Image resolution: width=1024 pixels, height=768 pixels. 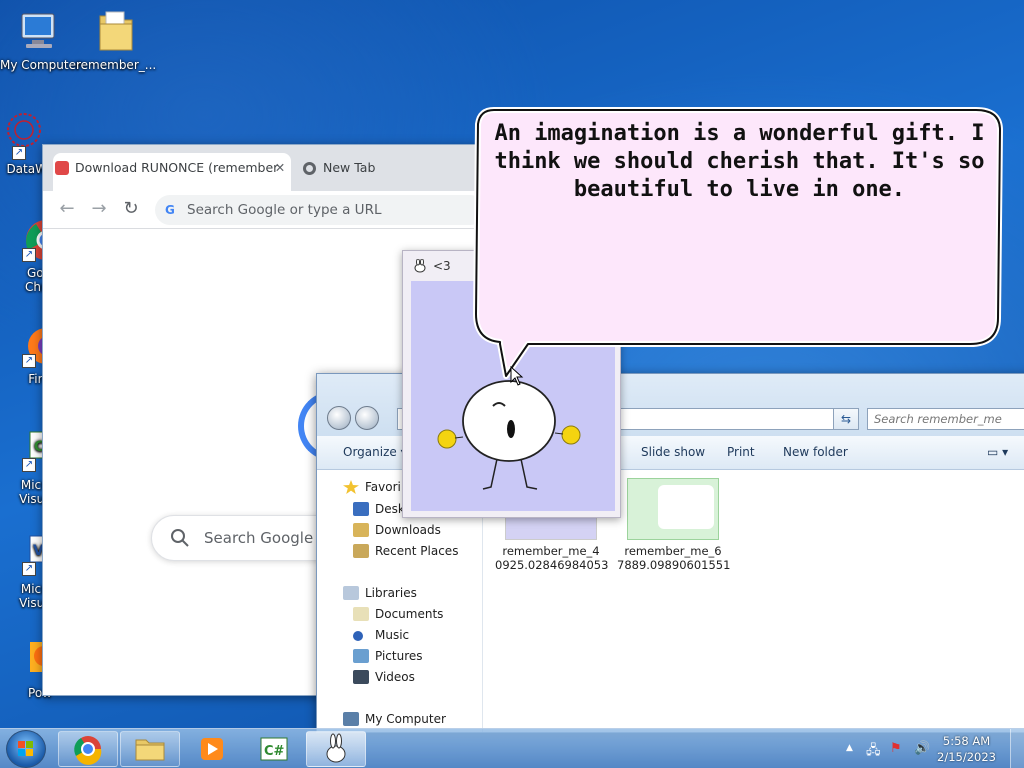 I want to click on pet-window-title: <3, so click(x=442, y=266).